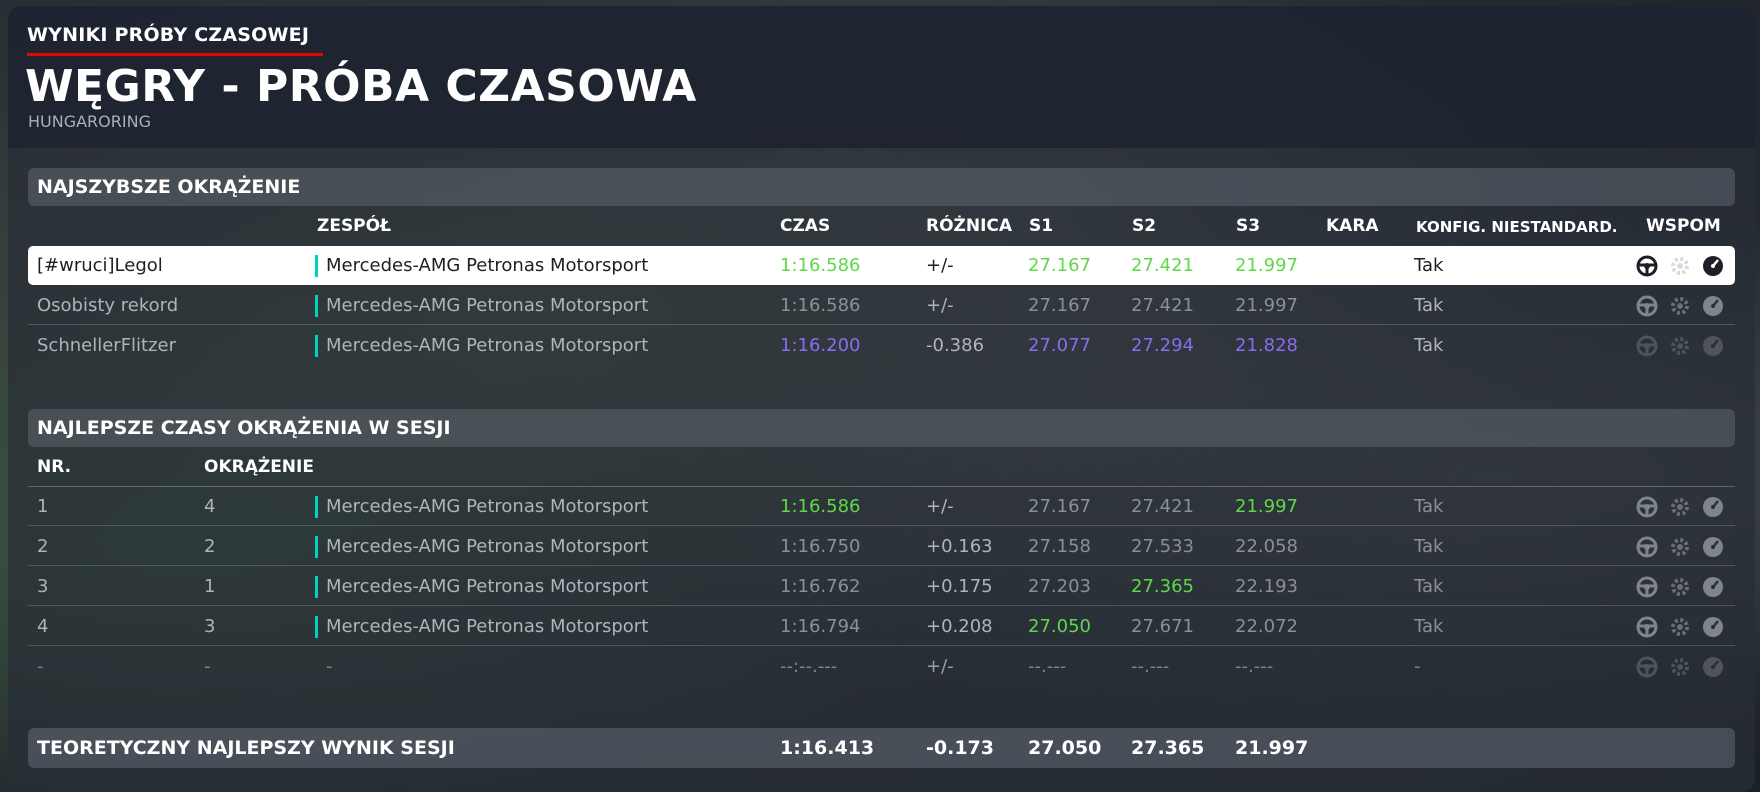 The width and height of the screenshot is (1760, 792). What do you see at coordinates (89, 121) in the screenshot?
I see `track-name: HUNGARORING` at bounding box center [89, 121].